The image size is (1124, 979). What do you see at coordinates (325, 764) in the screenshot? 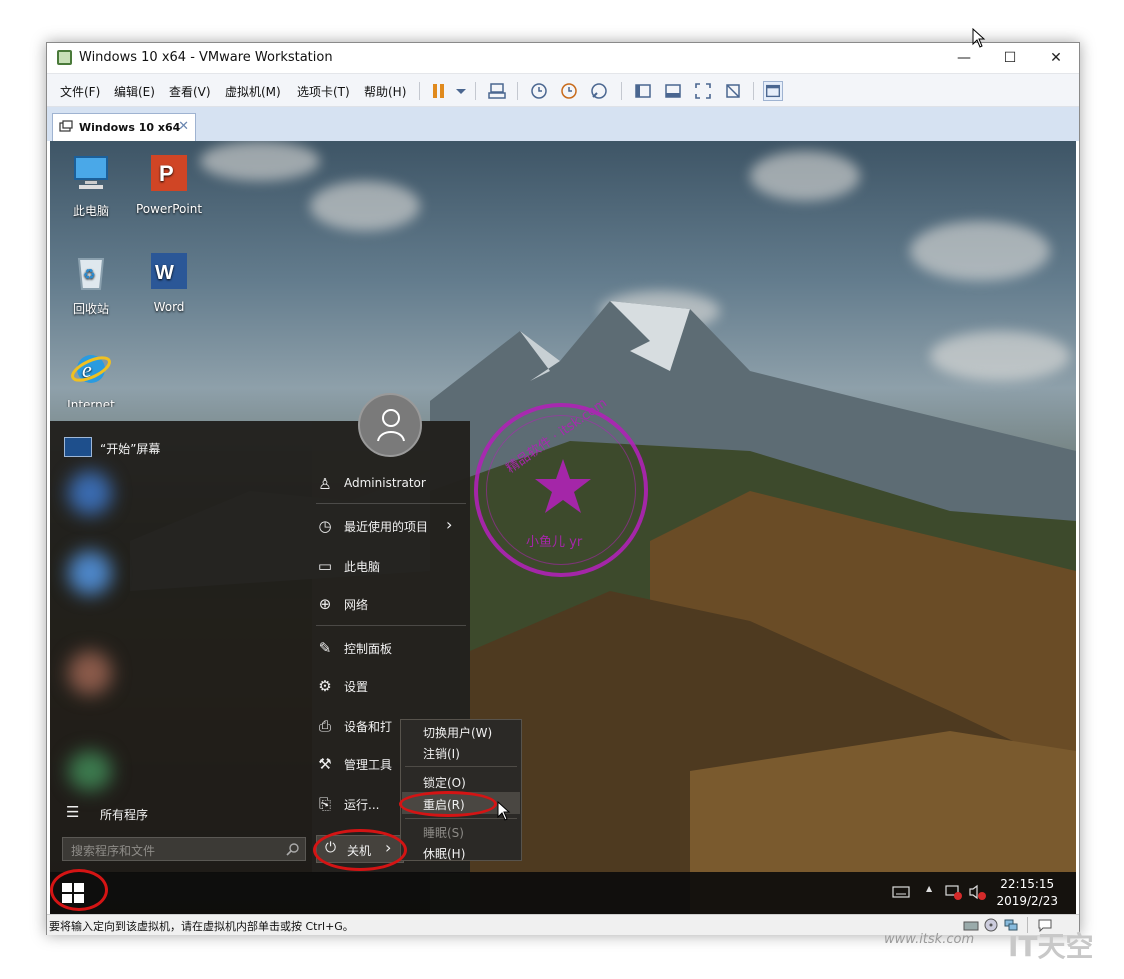
I see `admin-tools-icon: ⚒` at bounding box center [325, 764].